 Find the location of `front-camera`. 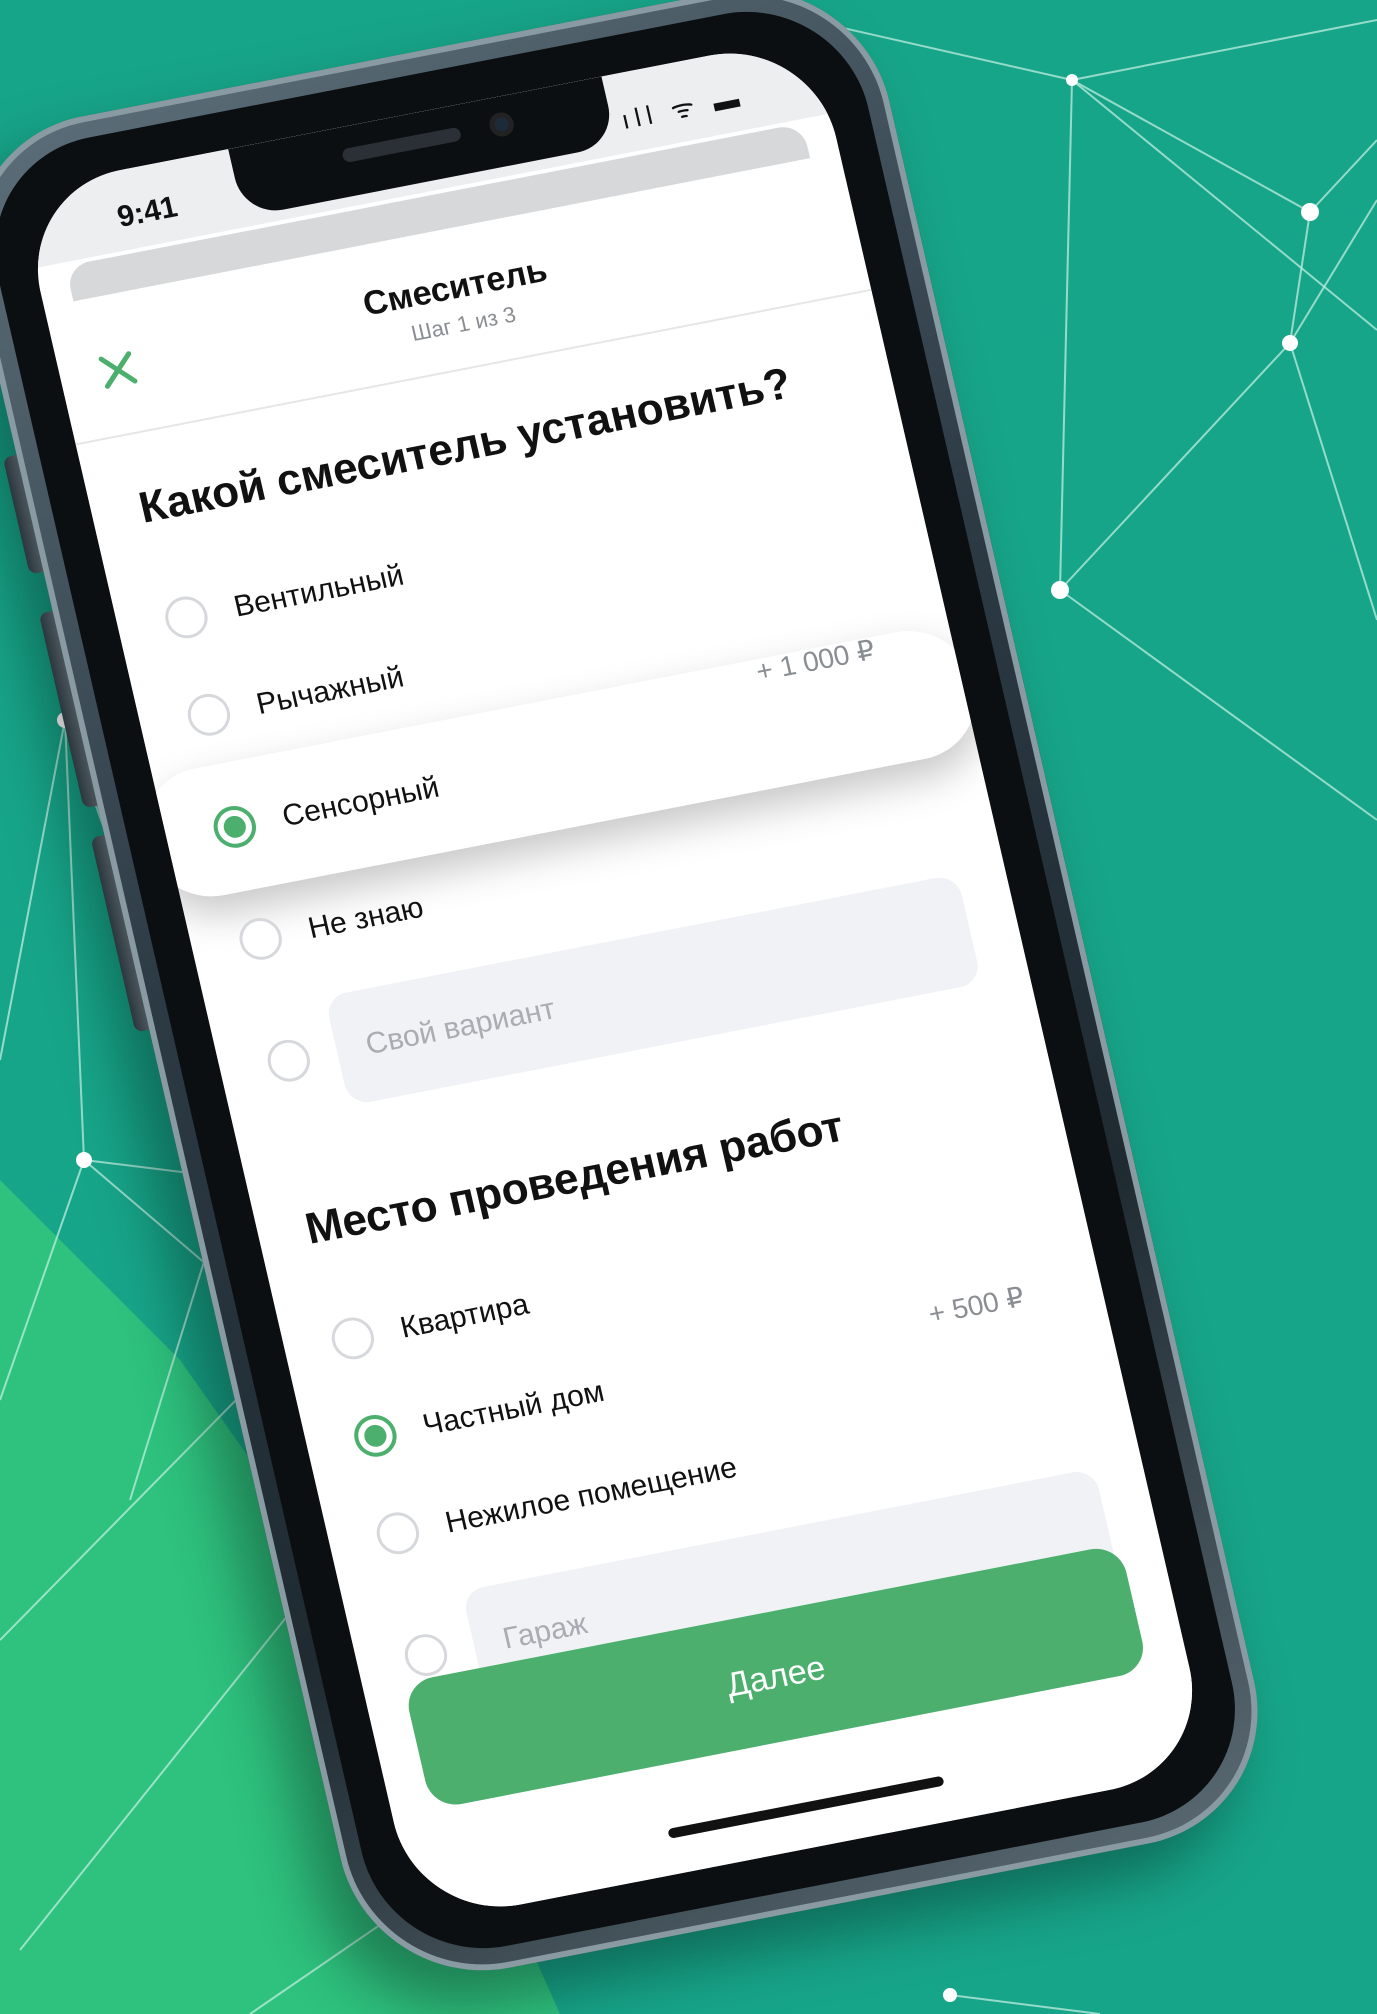

front-camera is located at coordinates (502, 124).